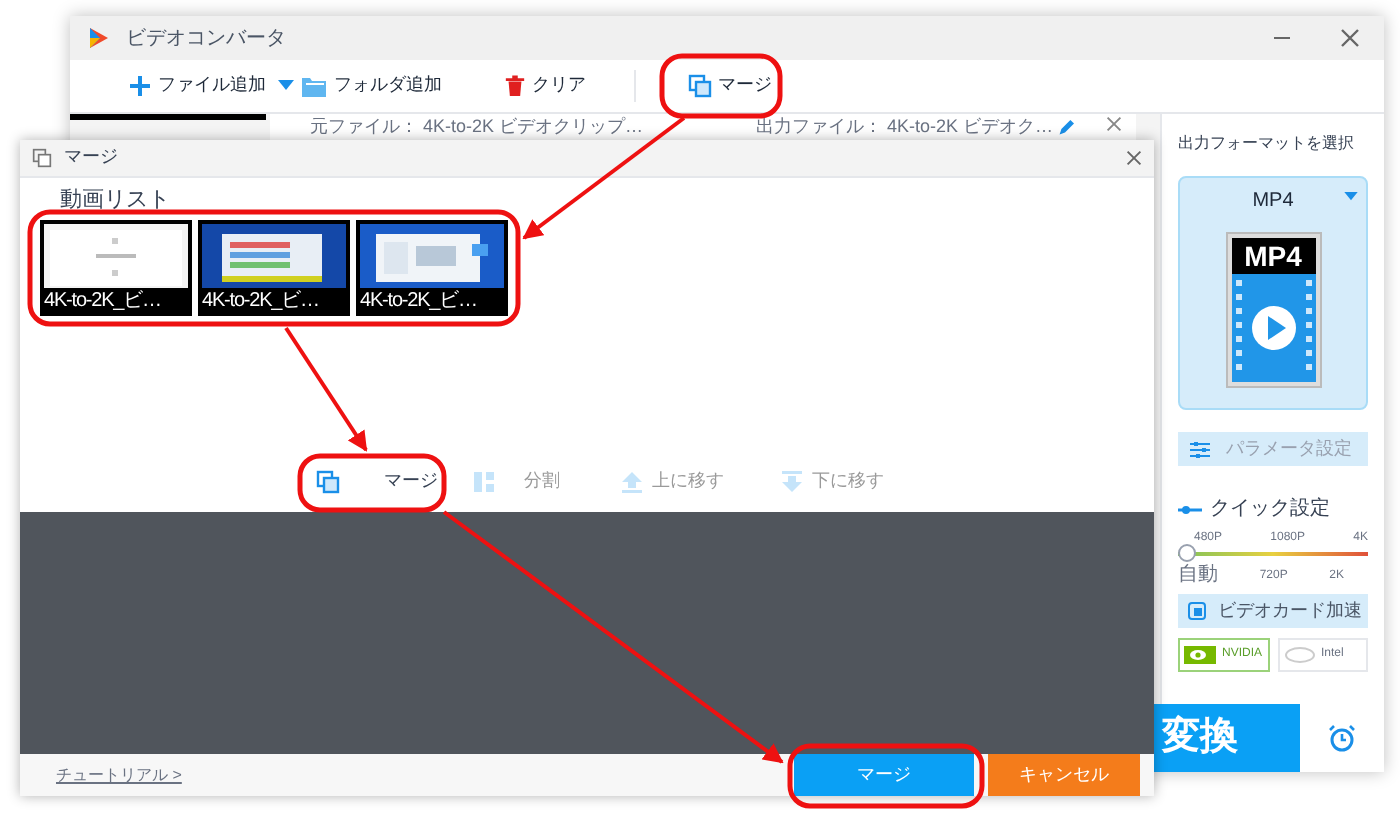 This screenshot has width=1400, height=814. I want to click on file-badge: MP4, so click(1273, 256).